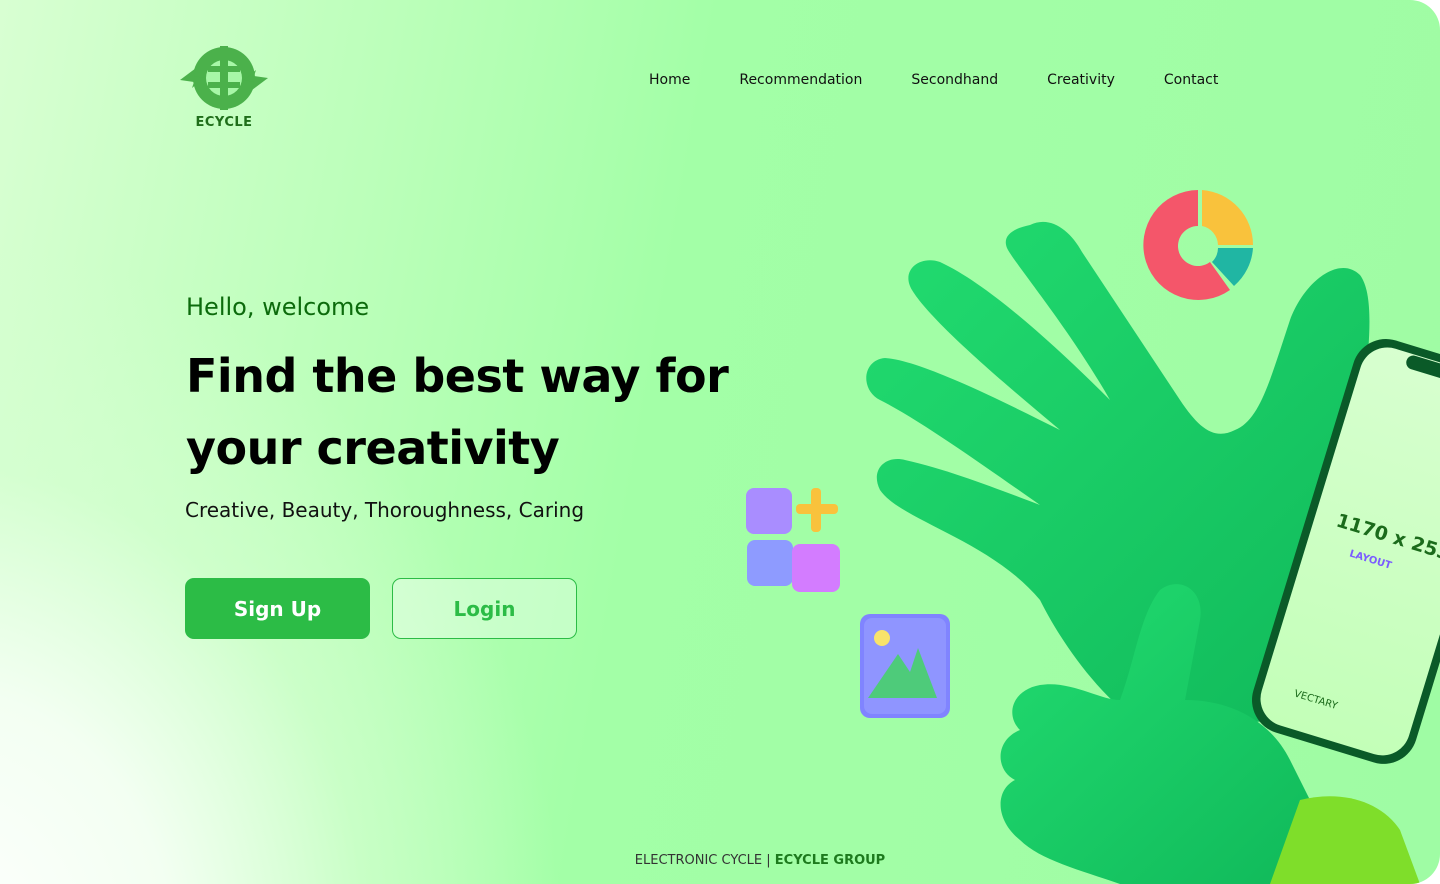 The height and width of the screenshot is (884, 1440). I want to click on donut-chart-icon, so click(1198, 245).